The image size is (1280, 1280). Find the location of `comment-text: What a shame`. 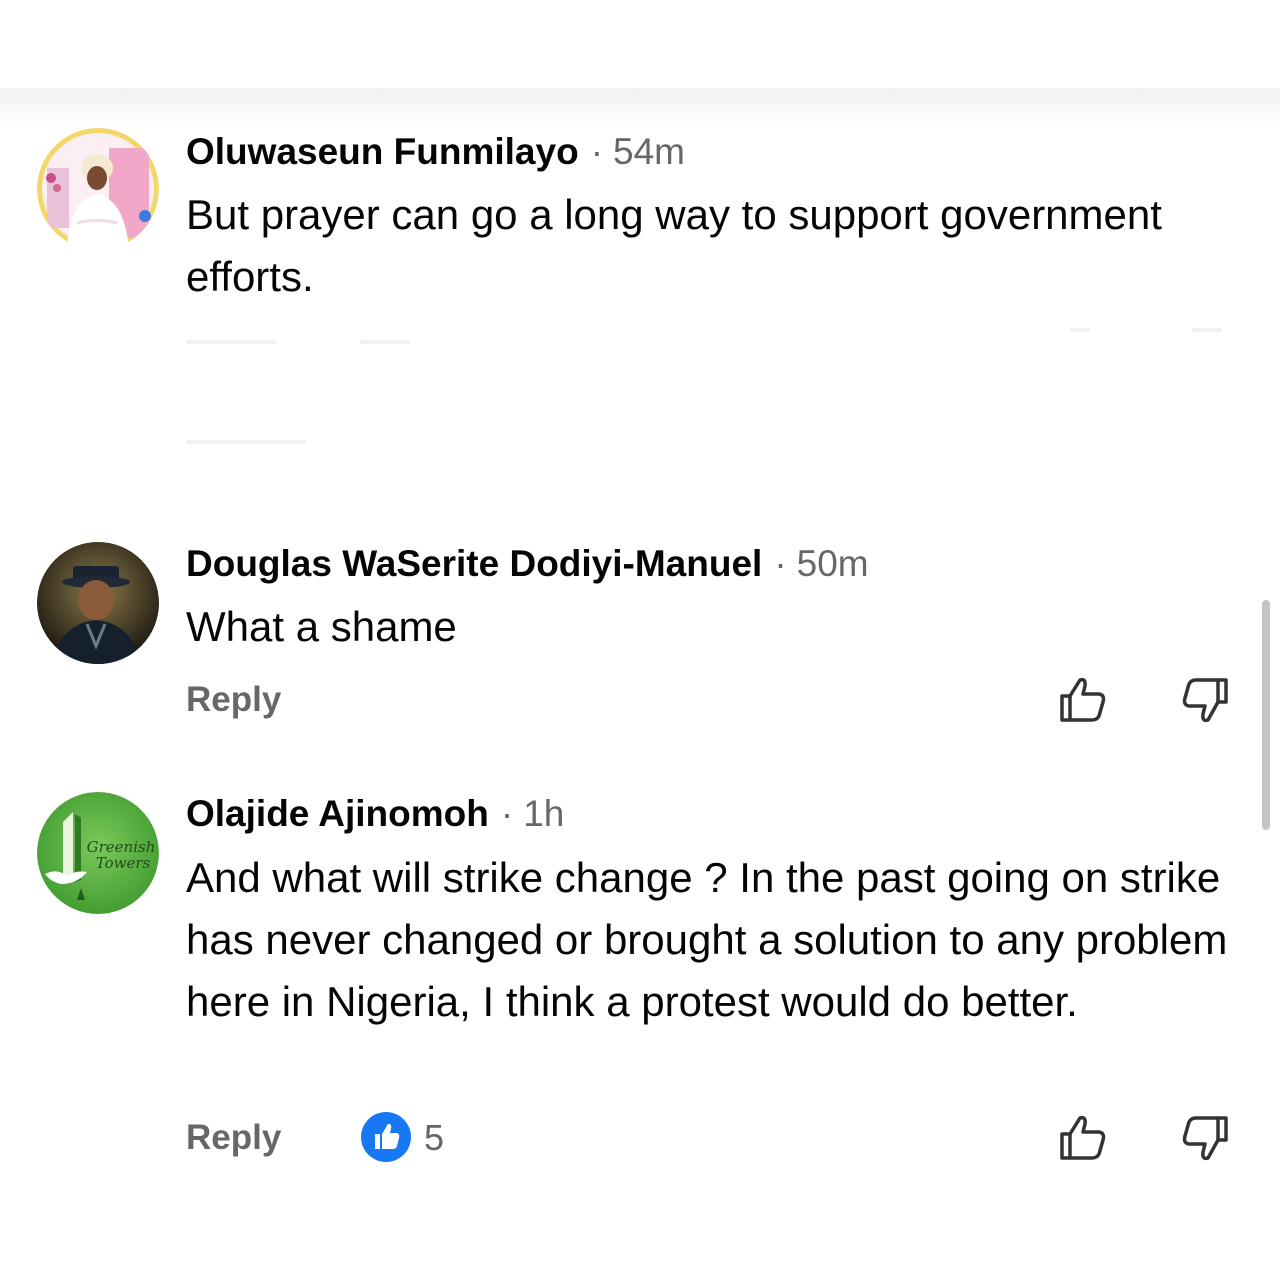

comment-text: What a shame is located at coordinates (321, 626).